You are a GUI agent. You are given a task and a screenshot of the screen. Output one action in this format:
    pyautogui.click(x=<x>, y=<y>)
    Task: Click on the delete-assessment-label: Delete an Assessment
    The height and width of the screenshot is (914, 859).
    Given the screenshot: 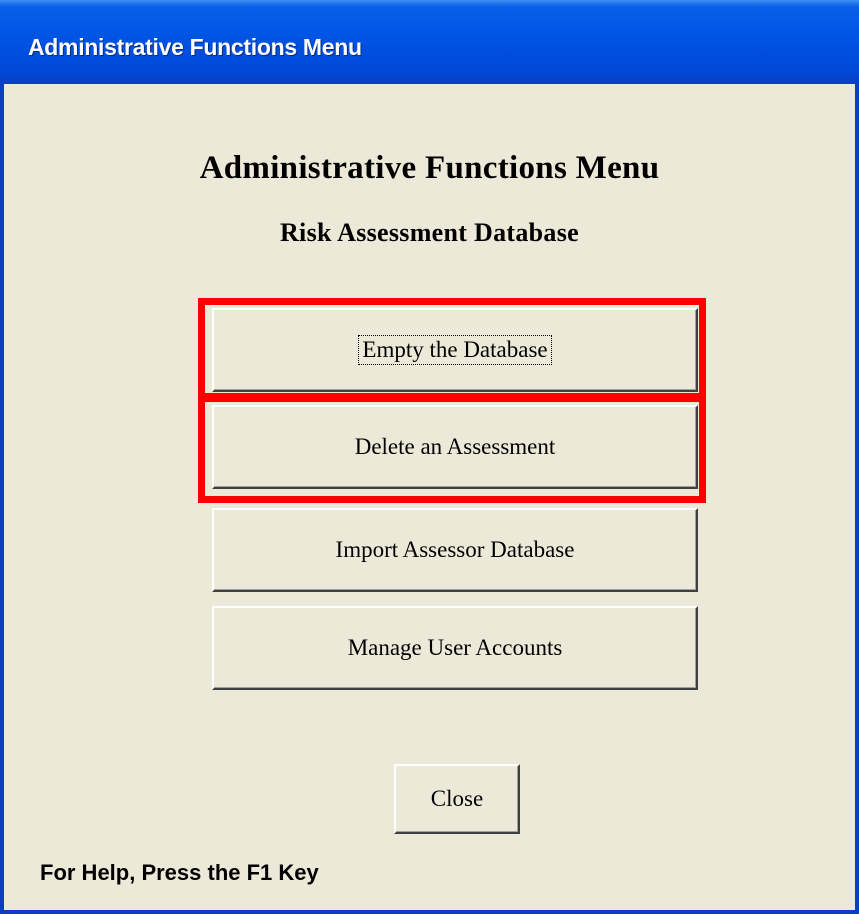 What is the action you would take?
    pyautogui.click(x=455, y=446)
    